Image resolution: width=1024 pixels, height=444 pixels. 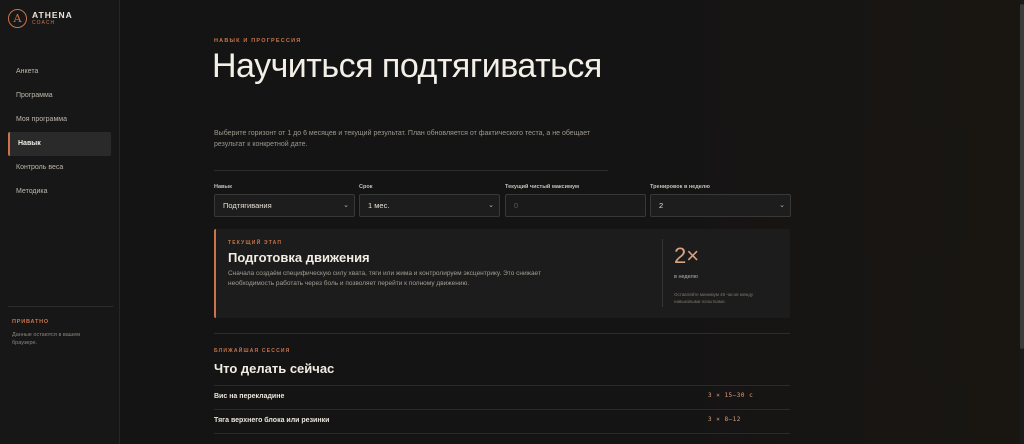 I want to click on privacy-title: ПРИВАТНО, so click(x=30, y=322).